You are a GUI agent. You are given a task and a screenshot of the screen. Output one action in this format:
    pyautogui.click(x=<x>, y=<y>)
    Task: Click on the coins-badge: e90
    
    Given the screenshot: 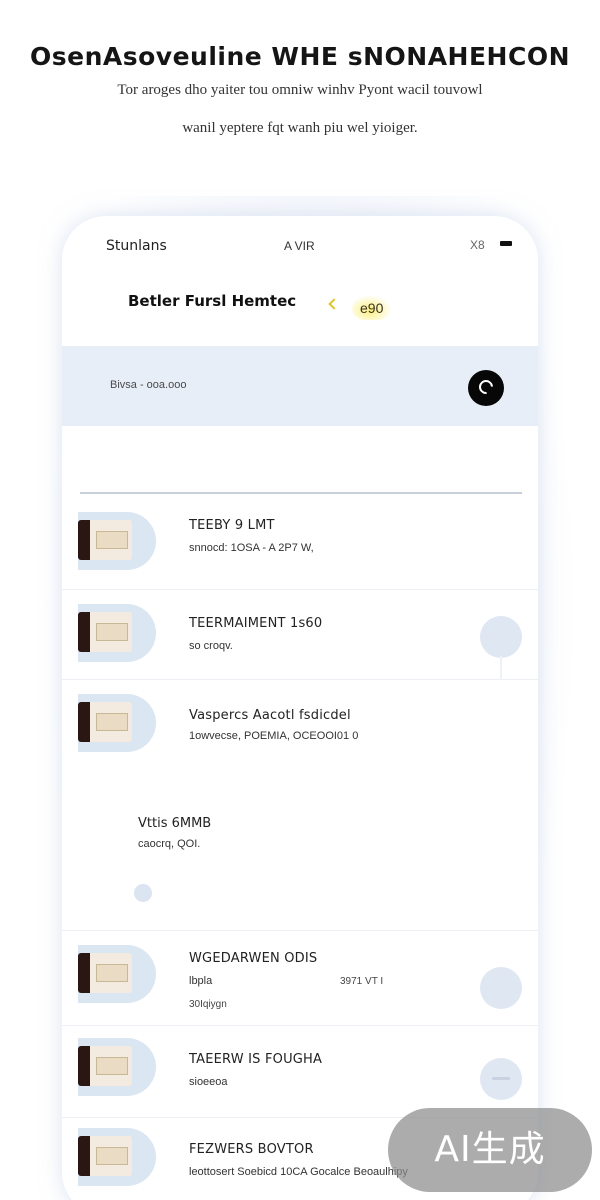 What is the action you would take?
    pyautogui.click(x=372, y=308)
    